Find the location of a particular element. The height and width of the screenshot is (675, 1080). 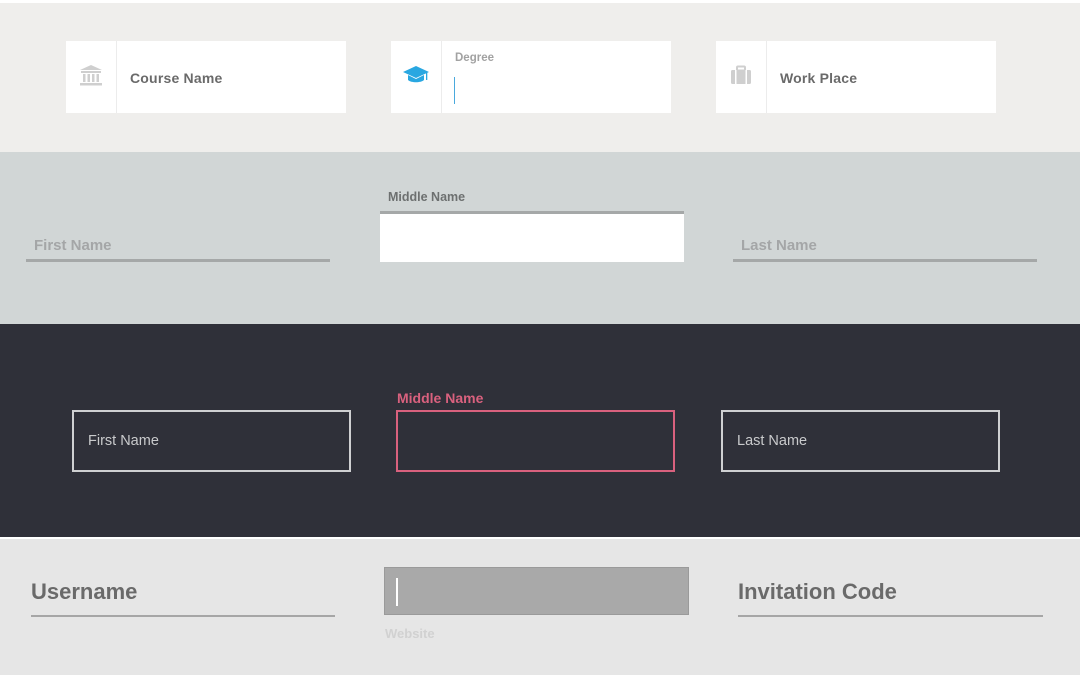

briefcase-icon is located at coordinates (741, 77).